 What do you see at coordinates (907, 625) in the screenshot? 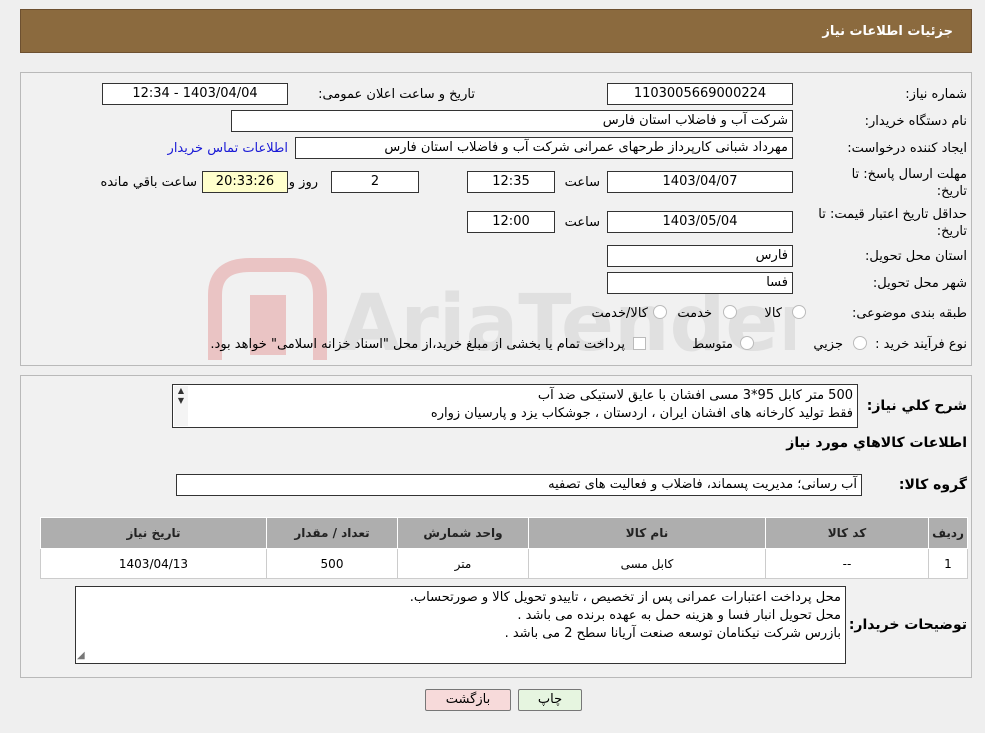
I see `buyer-notes-label: توضیحات خریدار:` at bounding box center [907, 625].